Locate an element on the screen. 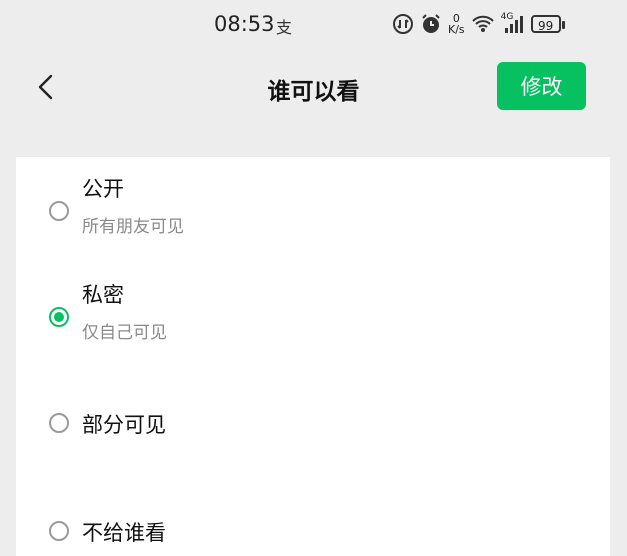 The width and height of the screenshot is (627, 556). status-bar: 08:53 支 0 K/s 4G 99 is located at coordinates (313, 26).